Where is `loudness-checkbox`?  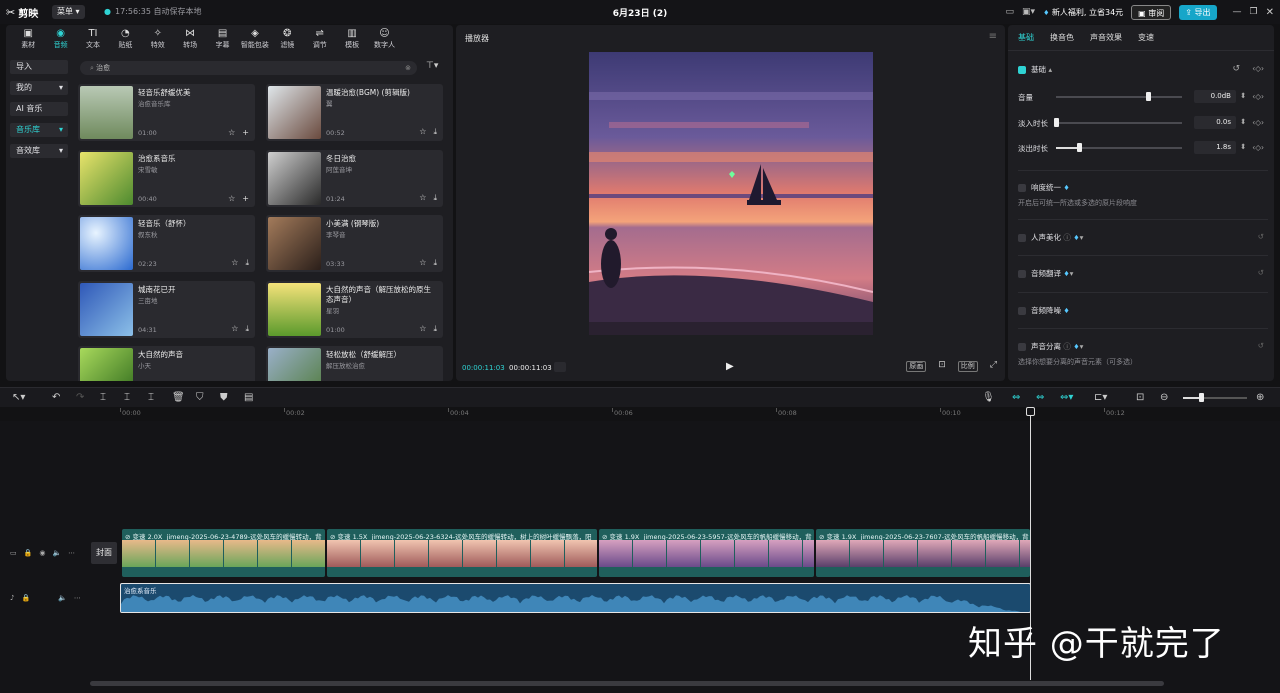
loudness-checkbox is located at coordinates (1022, 188).